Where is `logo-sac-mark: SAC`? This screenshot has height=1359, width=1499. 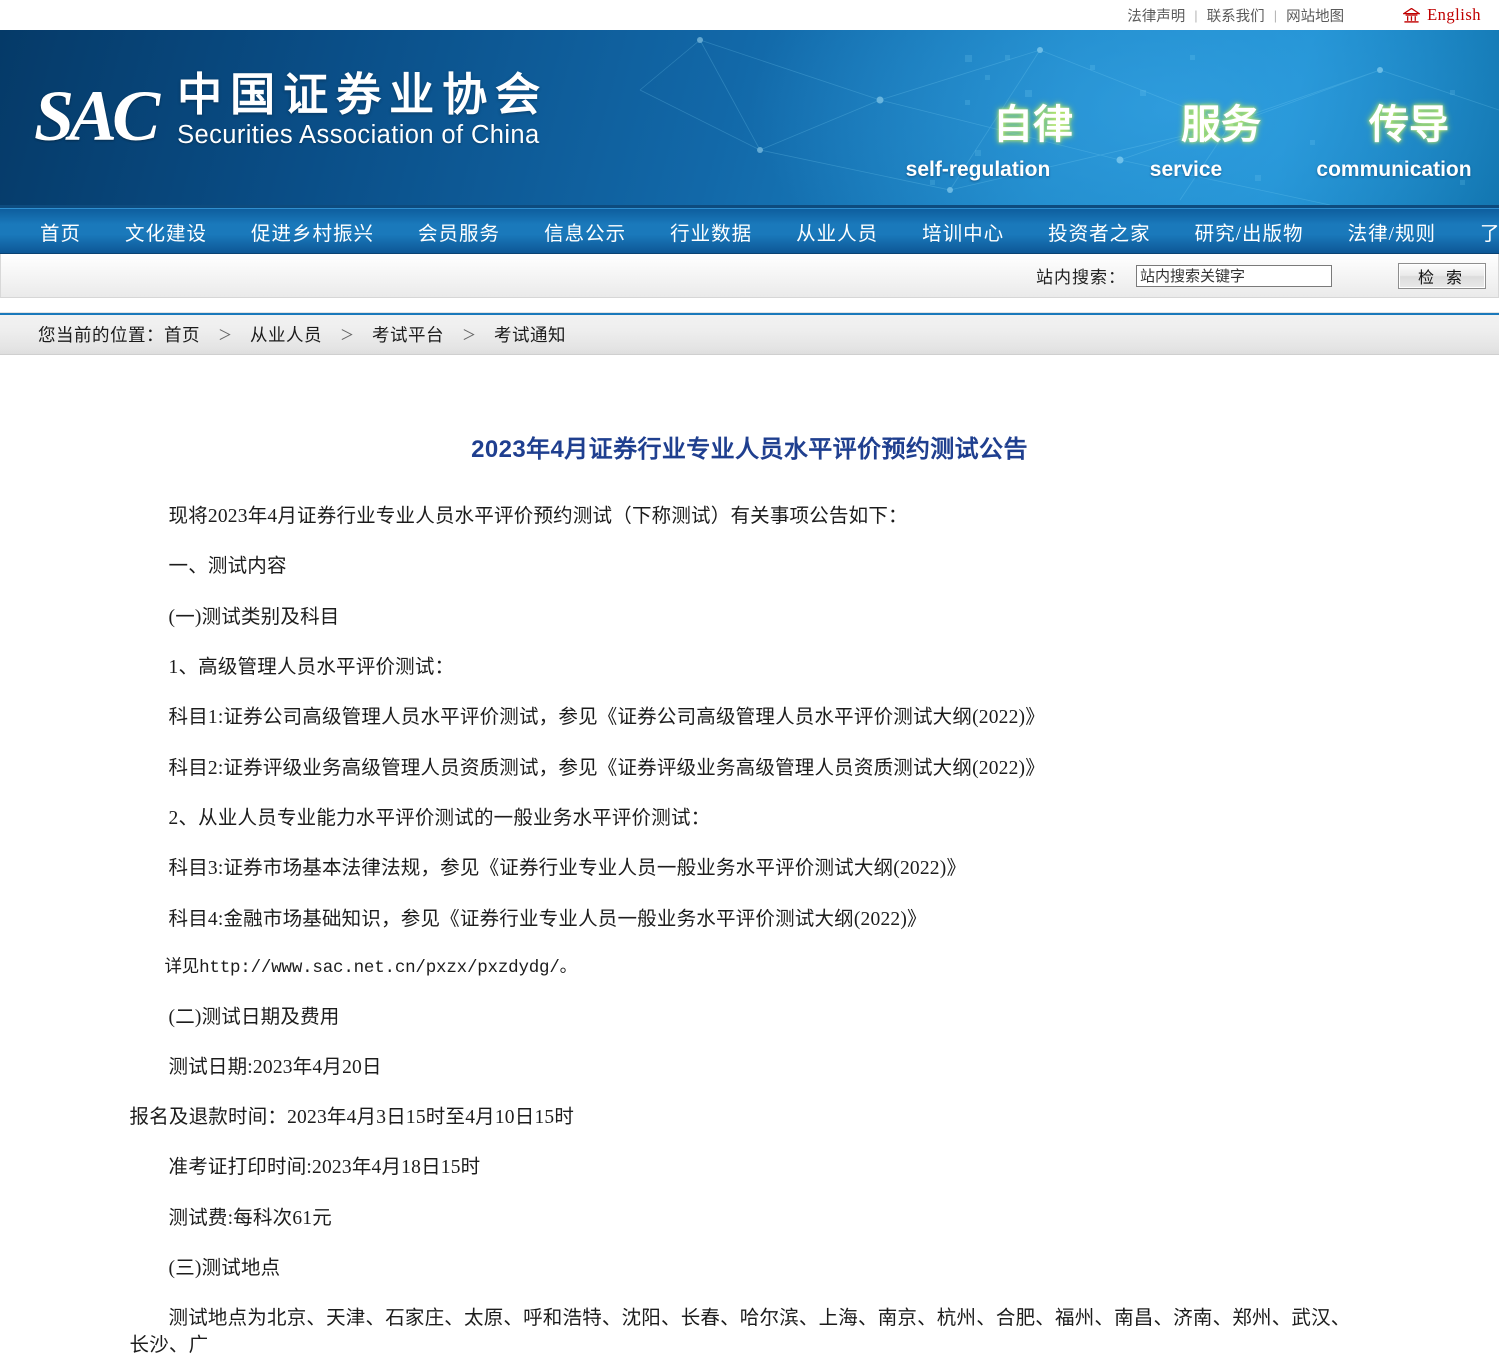
logo-sac-mark: SAC is located at coordinates (97, 115).